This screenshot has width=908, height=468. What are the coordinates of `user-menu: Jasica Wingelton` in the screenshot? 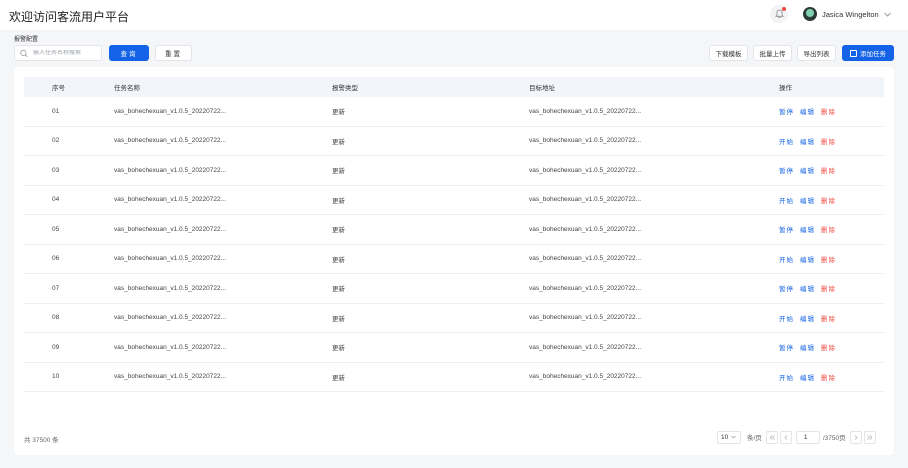 It's located at (847, 14).